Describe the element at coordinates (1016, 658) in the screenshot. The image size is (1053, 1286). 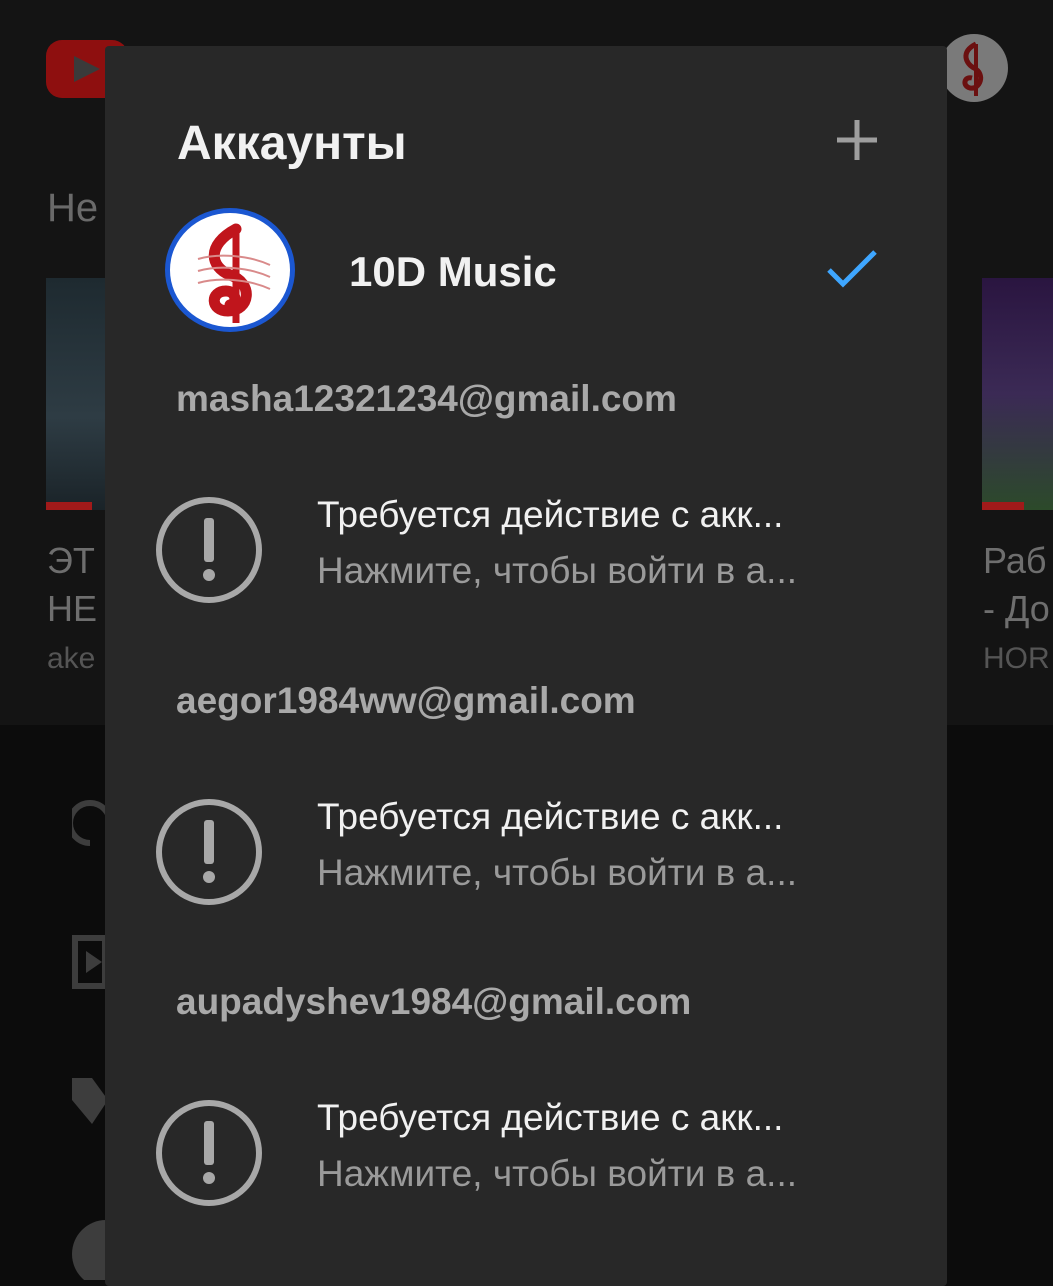
I see `video-channel: HOR` at that location.